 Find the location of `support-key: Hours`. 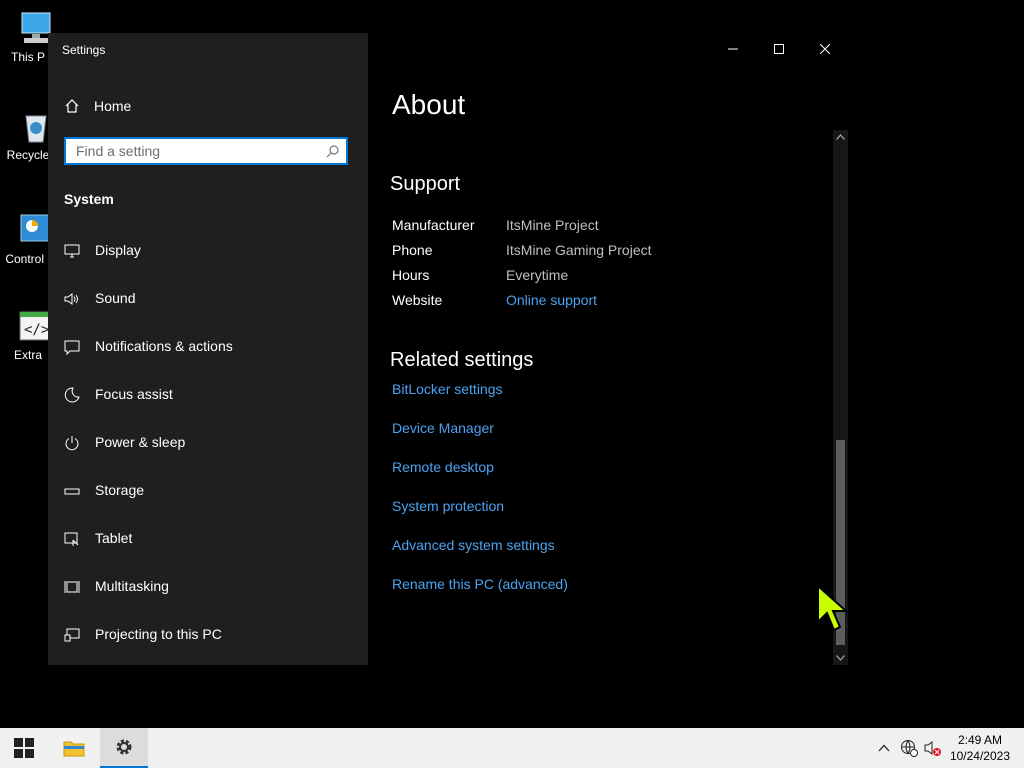

support-key: Hours is located at coordinates (411, 275).